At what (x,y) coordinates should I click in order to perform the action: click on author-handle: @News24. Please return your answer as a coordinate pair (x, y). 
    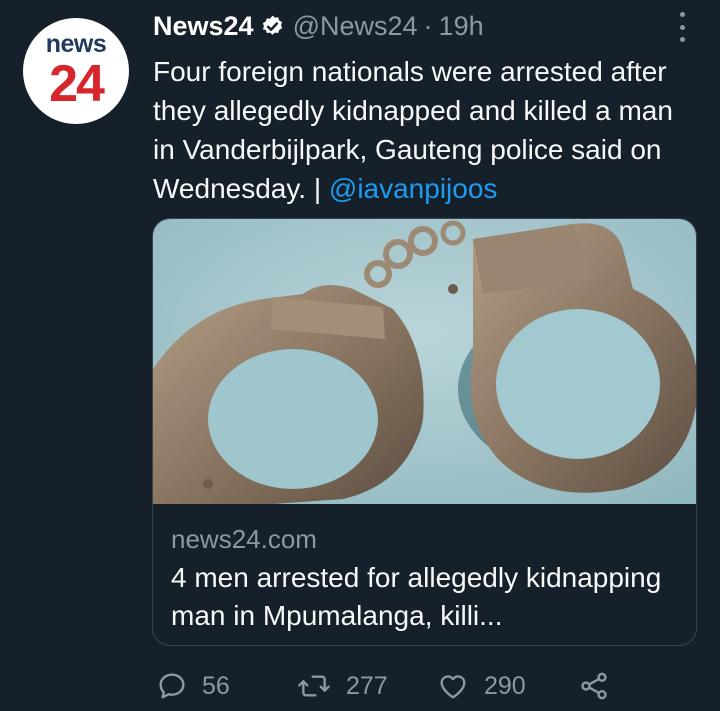
    Looking at the image, I should click on (355, 26).